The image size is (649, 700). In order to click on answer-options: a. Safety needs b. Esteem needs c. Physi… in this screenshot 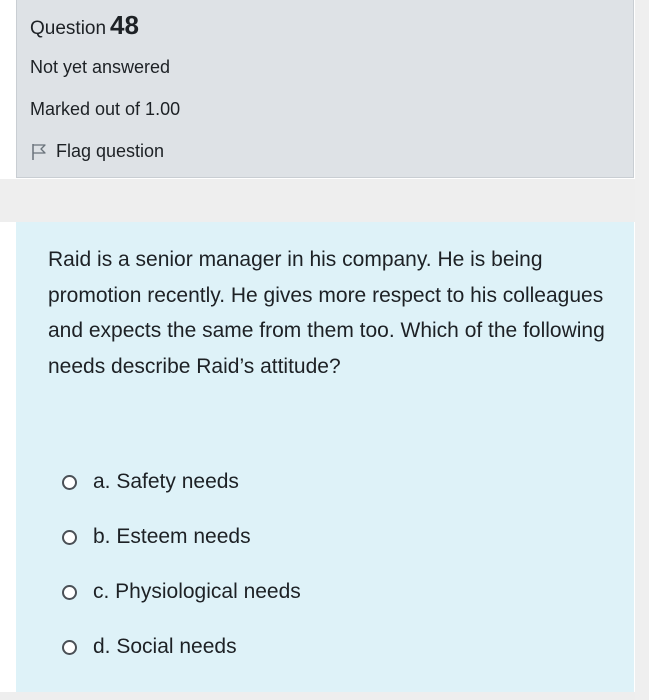, I will do `click(181, 564)`.